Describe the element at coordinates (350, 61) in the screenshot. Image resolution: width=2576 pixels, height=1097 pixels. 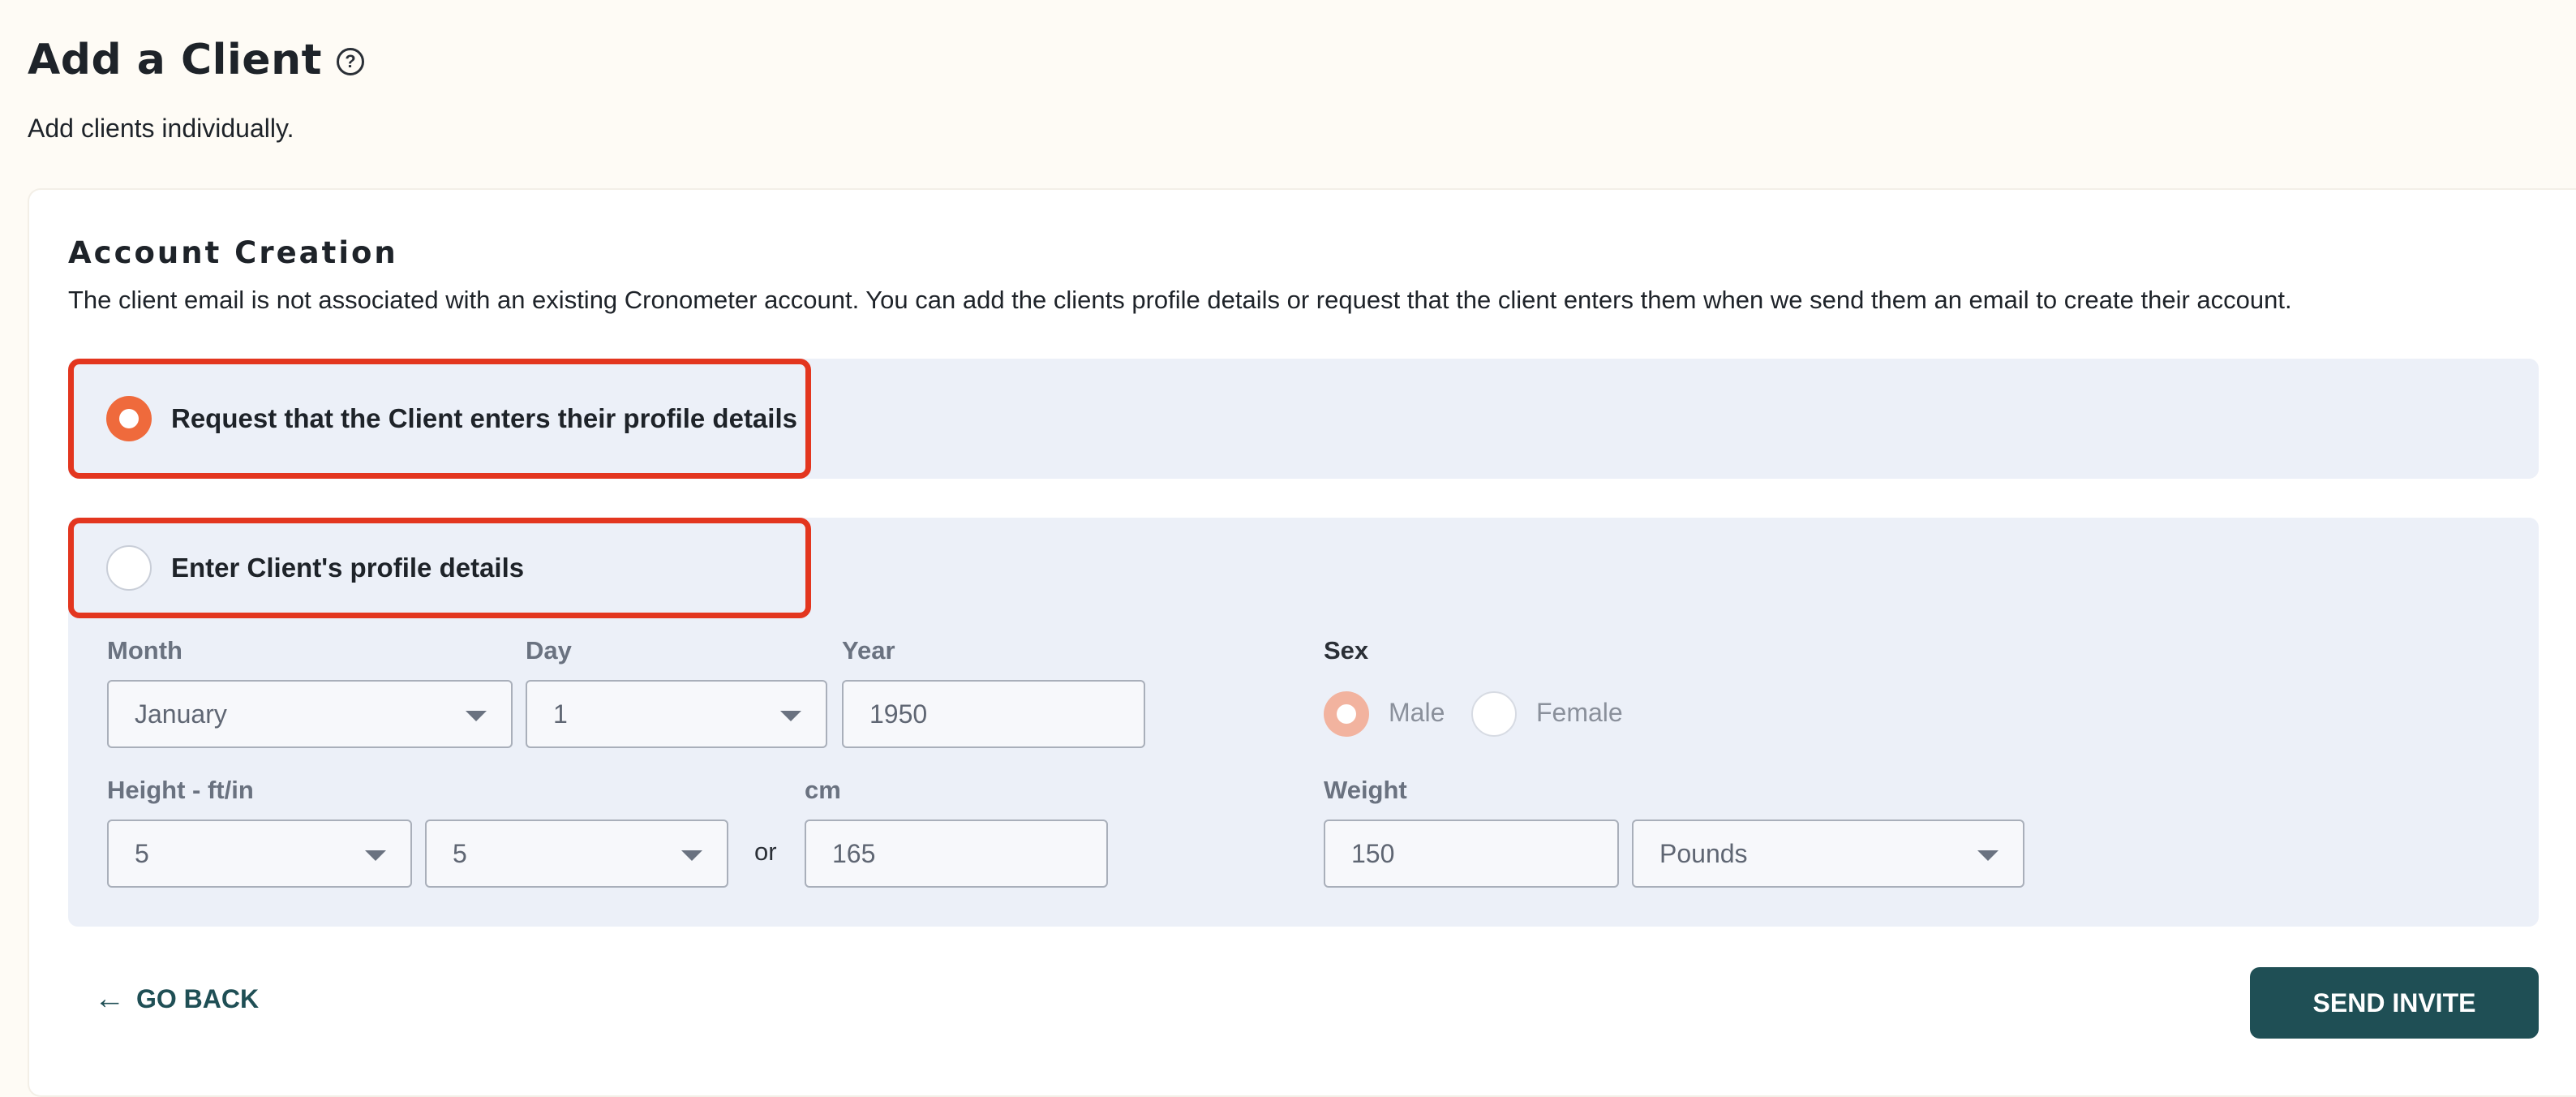
I see `question-circle-icon: ?` at that location.